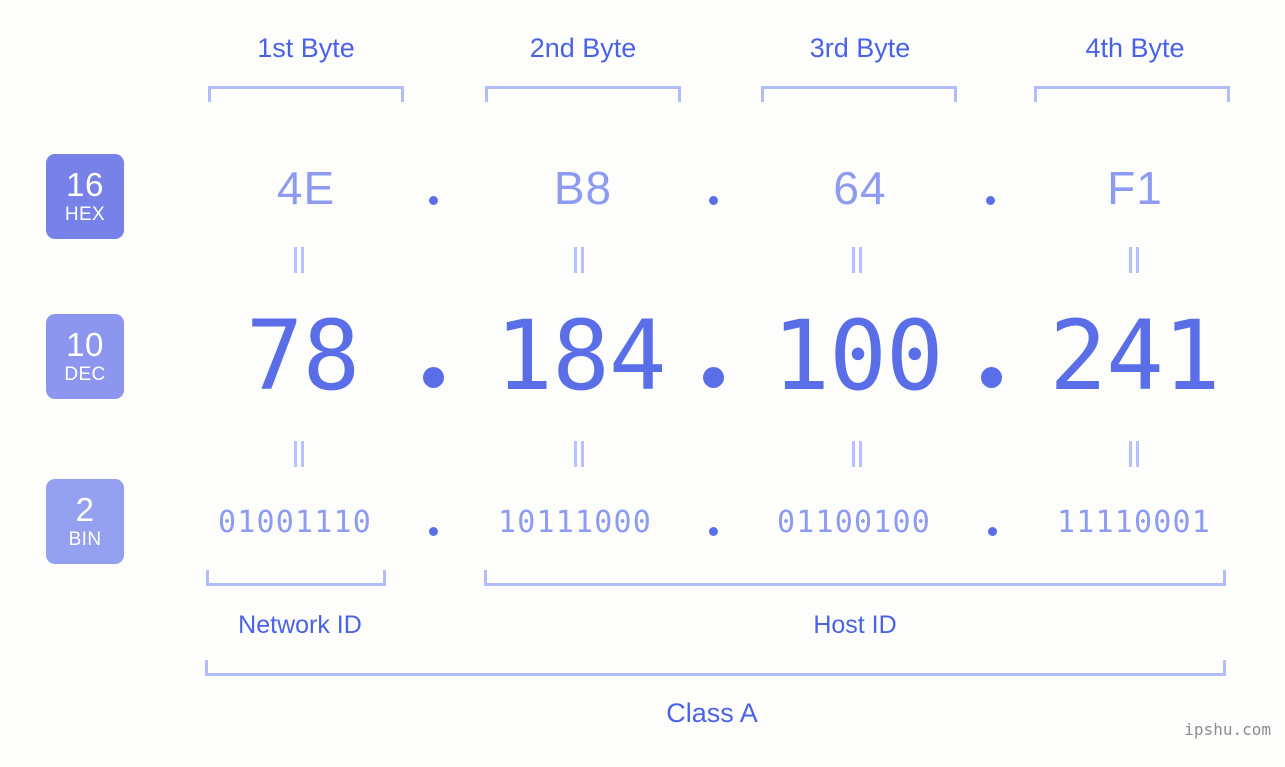 The width and height of the screenshot is (1285, 767). I want to click on class-label: Class A, so click(712, 713).